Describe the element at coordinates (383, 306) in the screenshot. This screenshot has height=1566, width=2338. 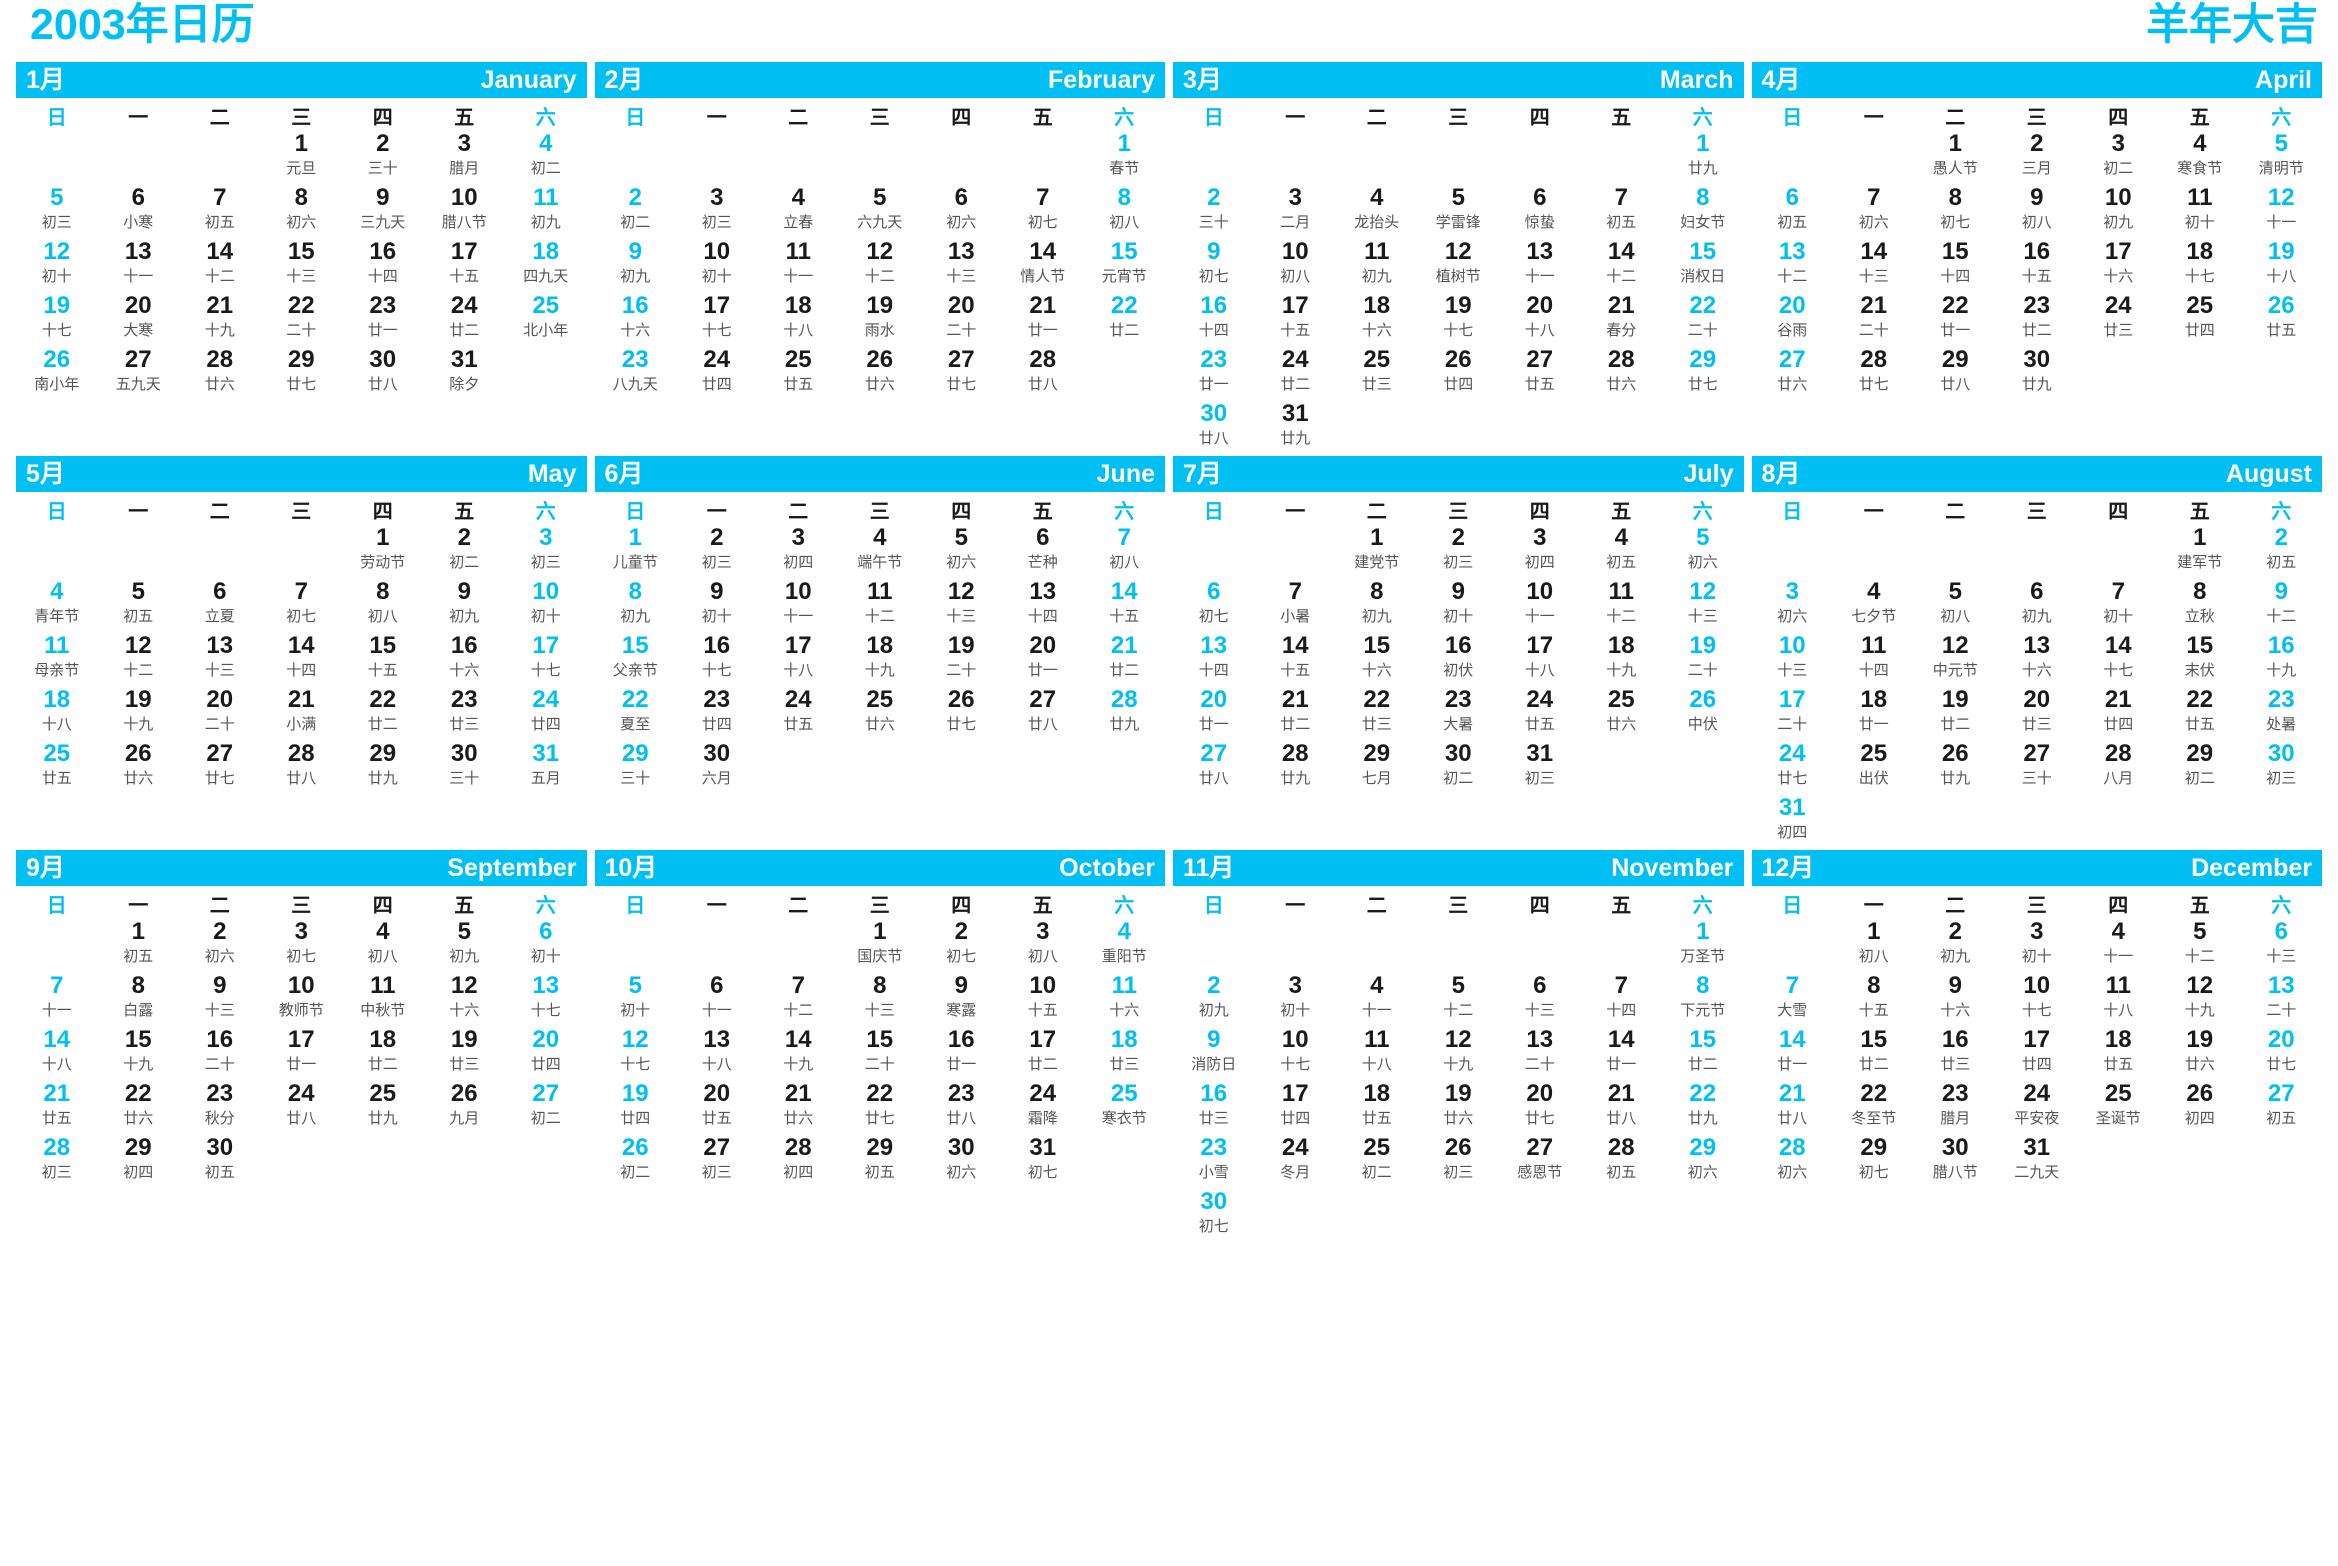
I see `day-cell: 23` at that location.